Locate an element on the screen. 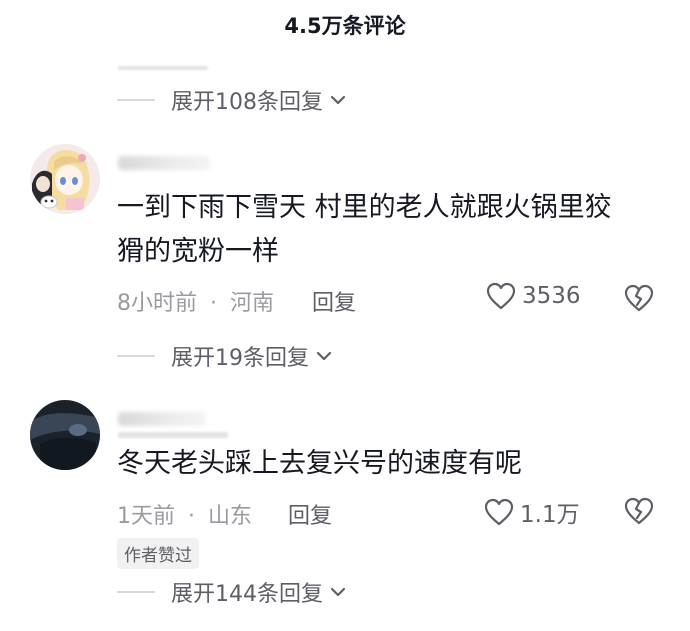 Image resolution: width=690 pixels, height=631 pixels. comment-time: 1天前 is located at coordinates (146, 516).